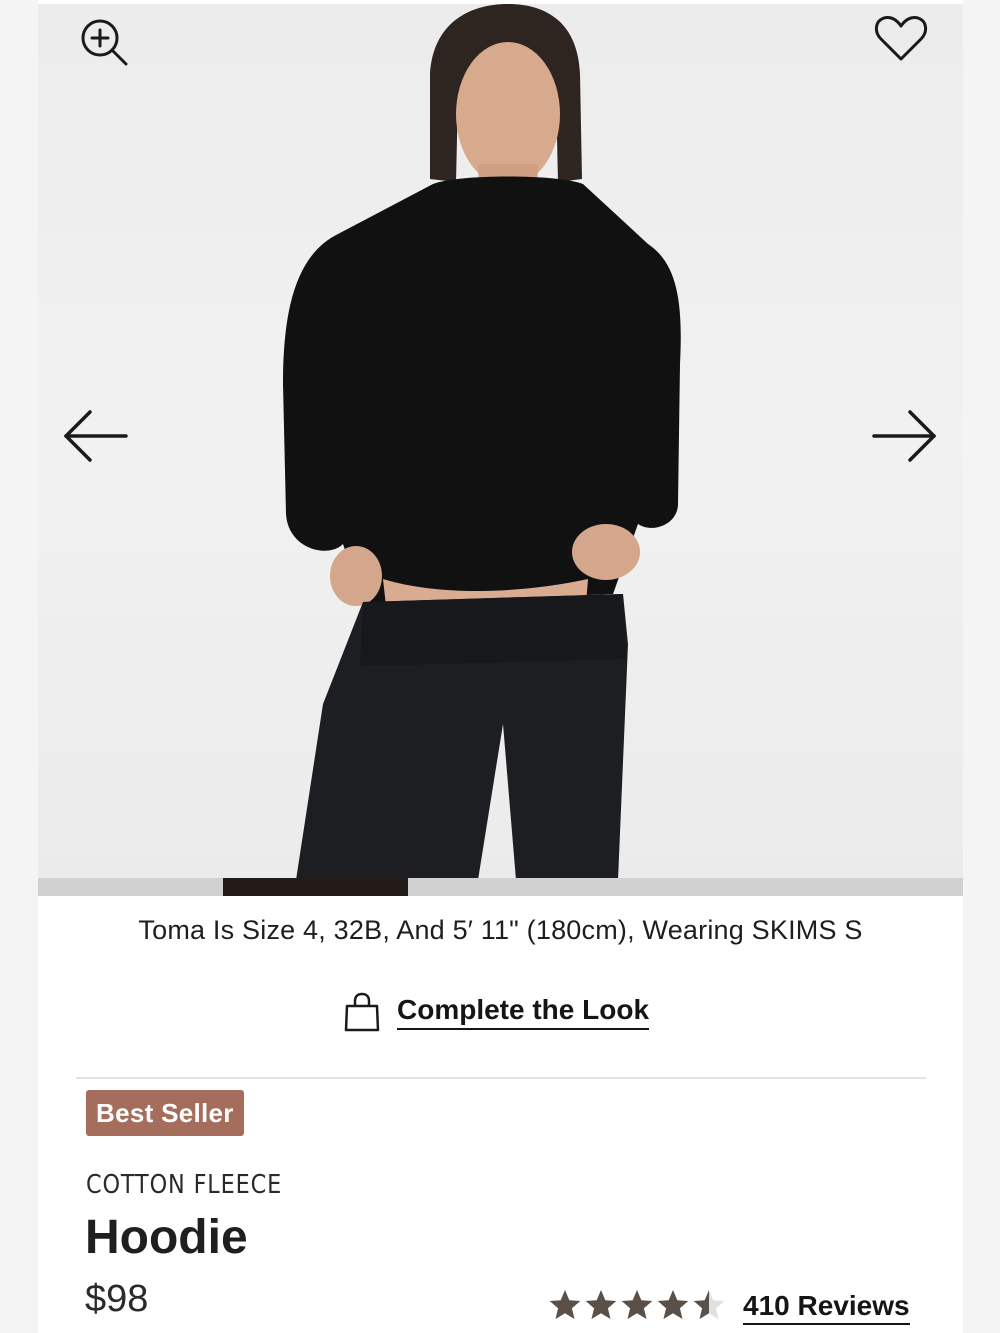 This screenshot has width=1000, height=1333. What do you see at coordinates (501, 1078) in the screenshot?
I see `divider` at bounding box center [501, 1078].